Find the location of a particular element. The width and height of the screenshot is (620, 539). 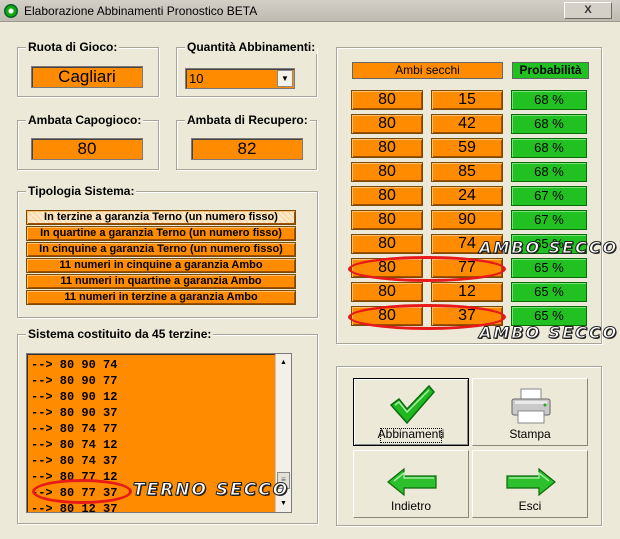

ambo-second-number: 24 is located at coordinates (467, 196).